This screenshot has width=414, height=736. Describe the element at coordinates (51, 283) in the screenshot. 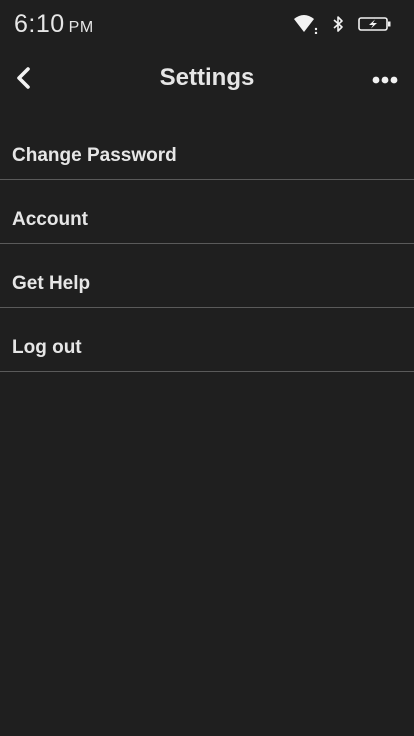

I see `settings-item-label: Get Help` at that location.